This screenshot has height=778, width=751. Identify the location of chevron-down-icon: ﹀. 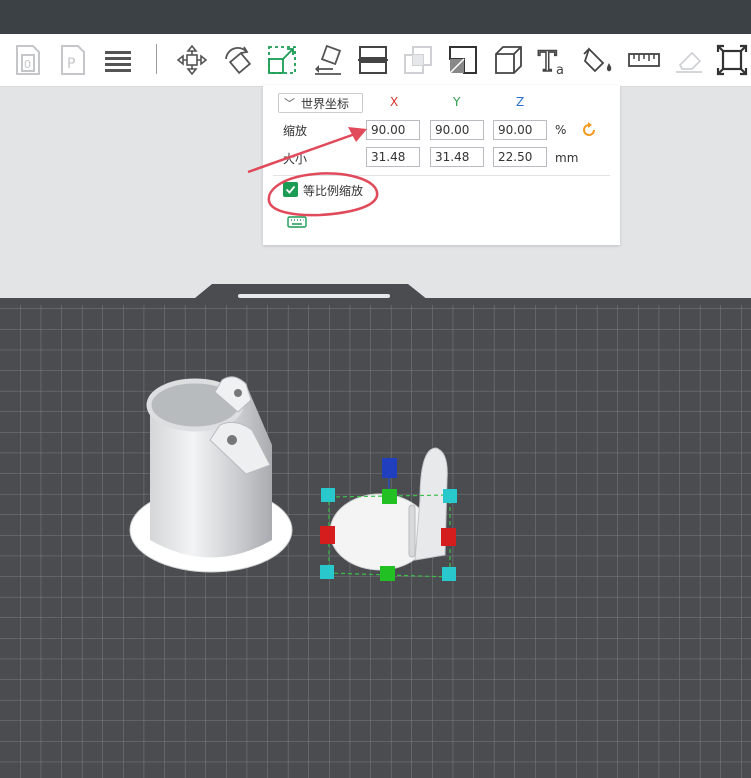
(289, 103).